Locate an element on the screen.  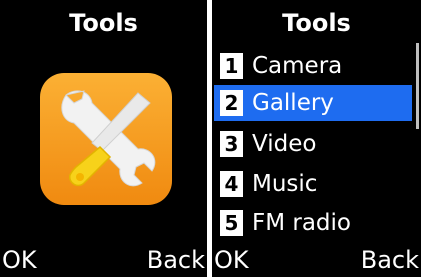
menu-item-label: Video is located at coordinates (284, 144).